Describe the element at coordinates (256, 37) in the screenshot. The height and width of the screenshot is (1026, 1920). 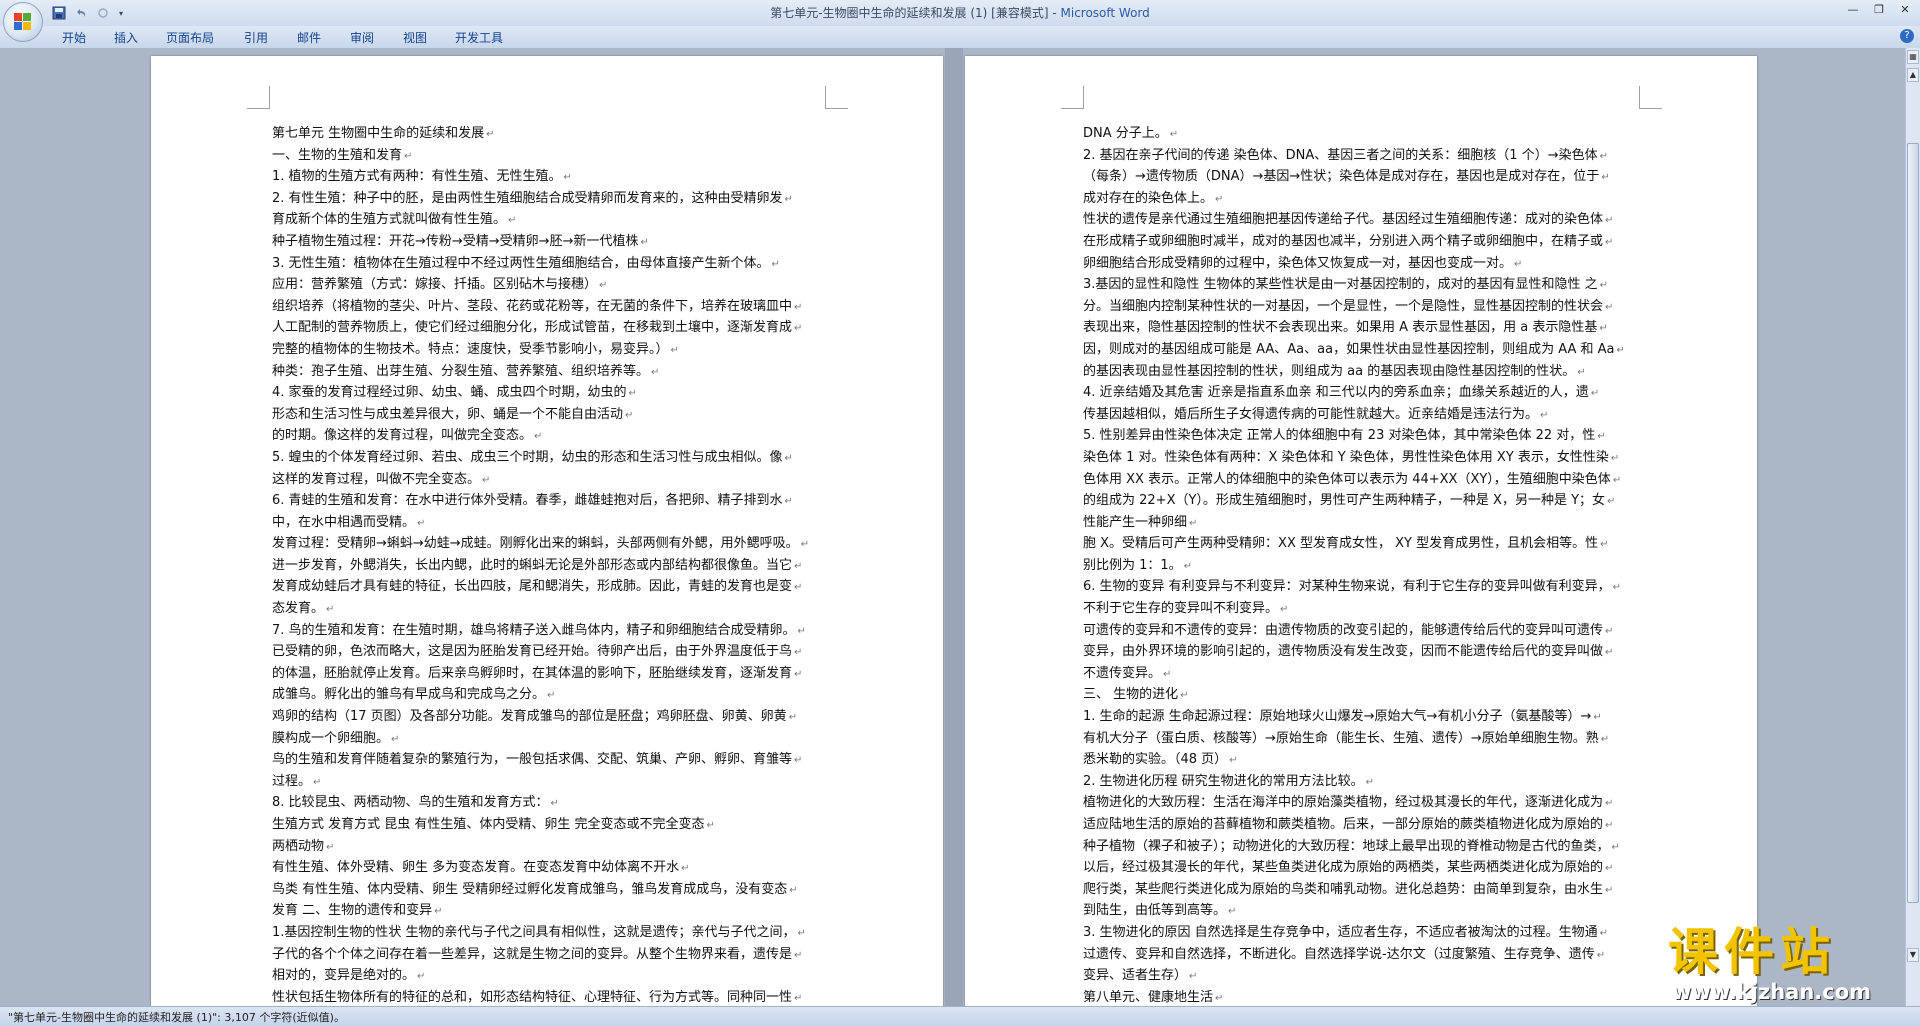
I see `tab-references: 引用` at that location.